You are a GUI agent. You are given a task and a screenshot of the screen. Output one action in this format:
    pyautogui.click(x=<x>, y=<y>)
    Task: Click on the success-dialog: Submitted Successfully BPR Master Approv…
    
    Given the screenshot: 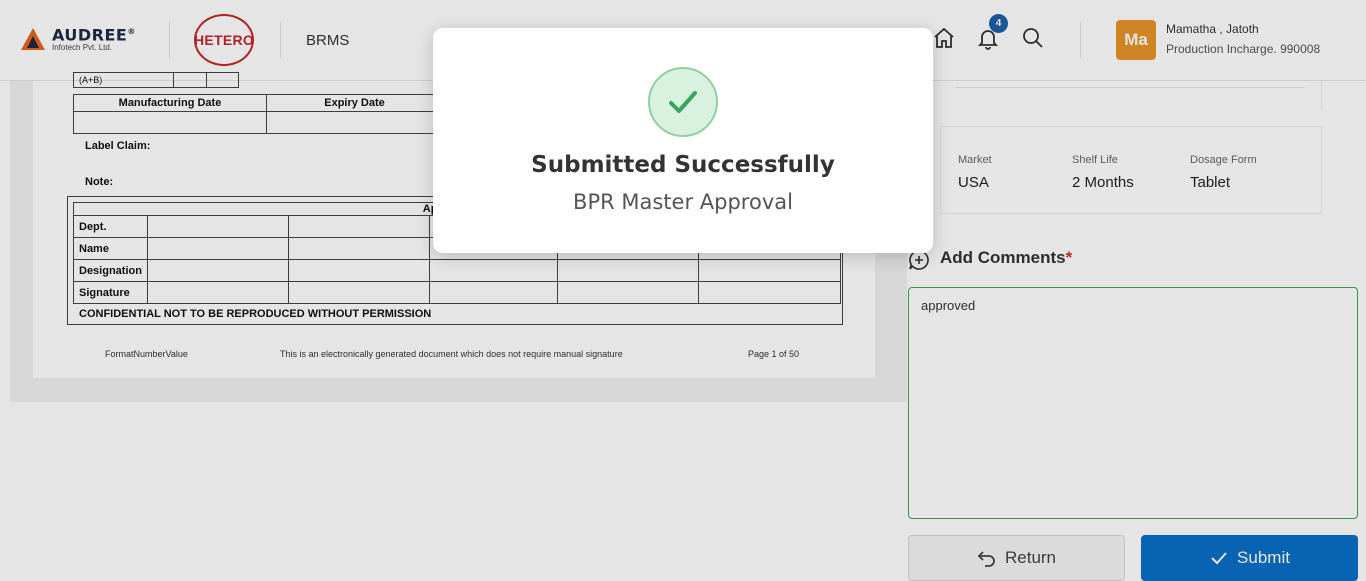 What is the action you would take?
    pyautogui.click(x=683, y=140)
    